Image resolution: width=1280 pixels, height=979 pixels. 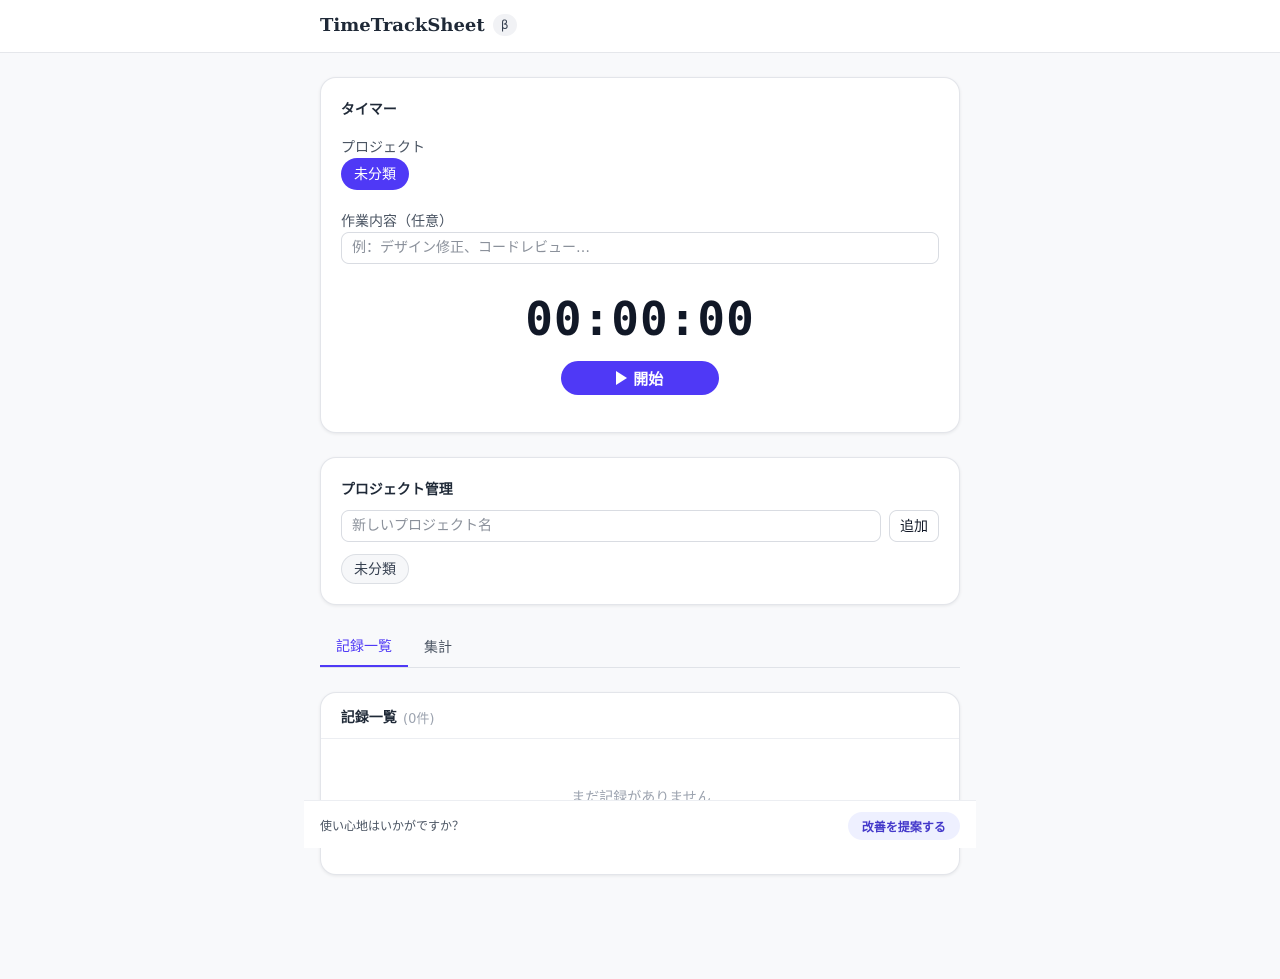 I want to click on records-title: 記録一覧, so click(x=369, y=718).